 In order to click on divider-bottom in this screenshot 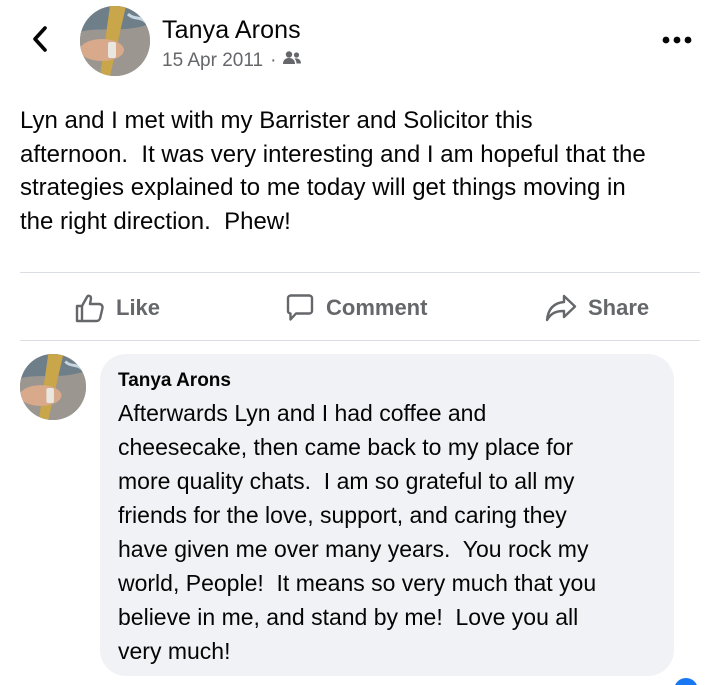, I will do `click(360, 340)`.